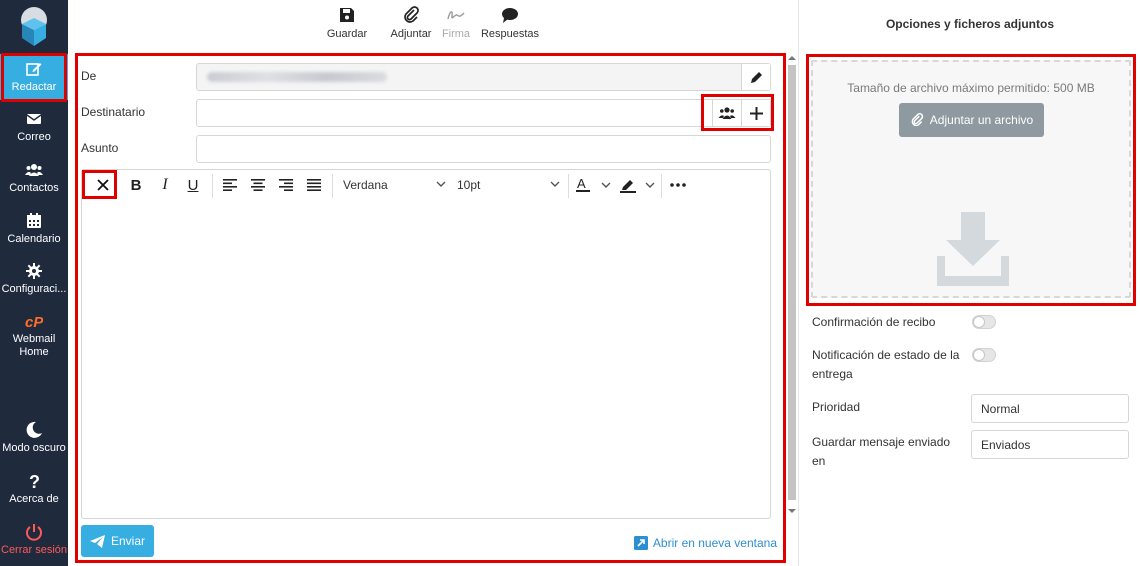 The width and height of the screenshot is (1140, 566). What do you see at coordinates (34, 499) in the screenshot?
I see `nav-about-label: Acerca de` at bounding box center [34, 499].